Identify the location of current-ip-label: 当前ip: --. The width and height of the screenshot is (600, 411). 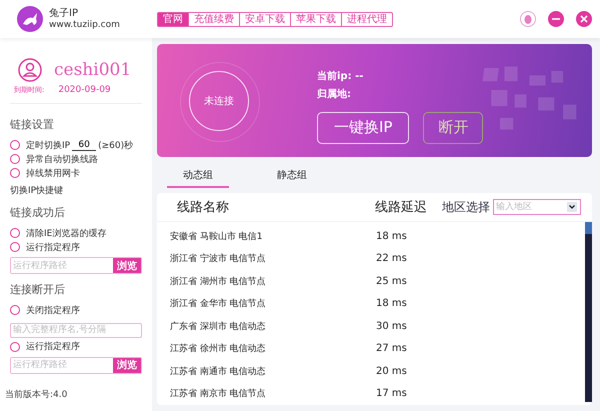
(340, 77).